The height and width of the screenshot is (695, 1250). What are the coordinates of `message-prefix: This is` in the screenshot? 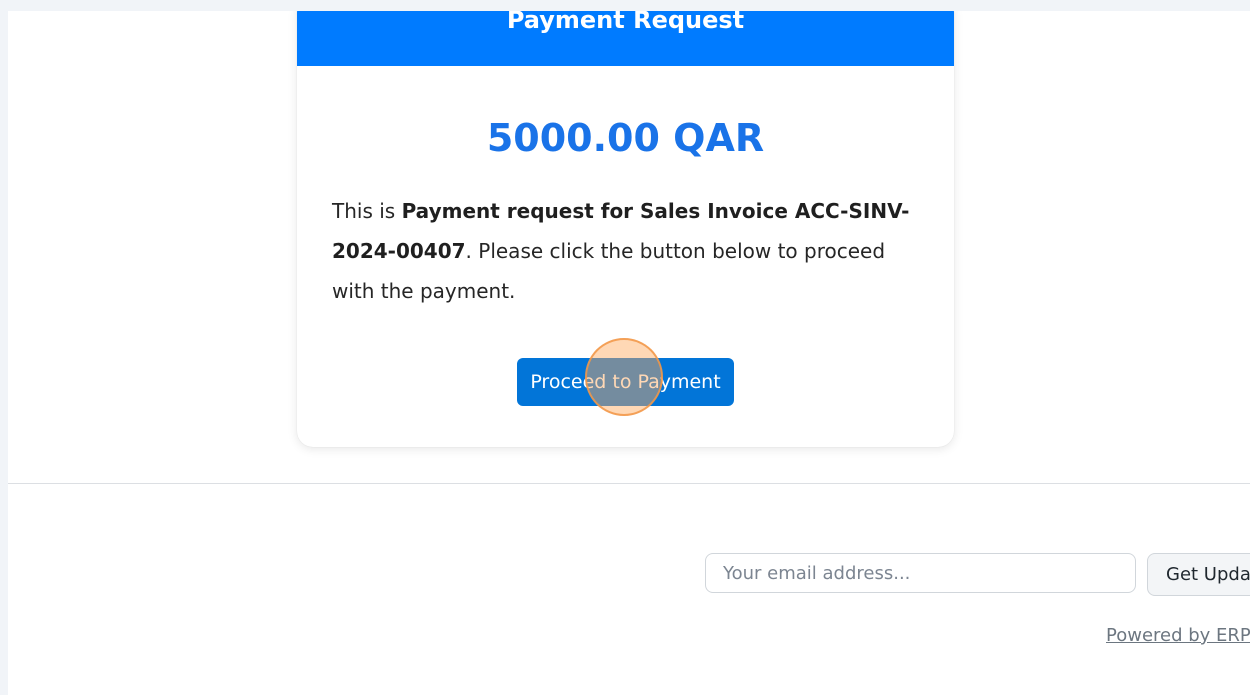 It's located at (367, 211).